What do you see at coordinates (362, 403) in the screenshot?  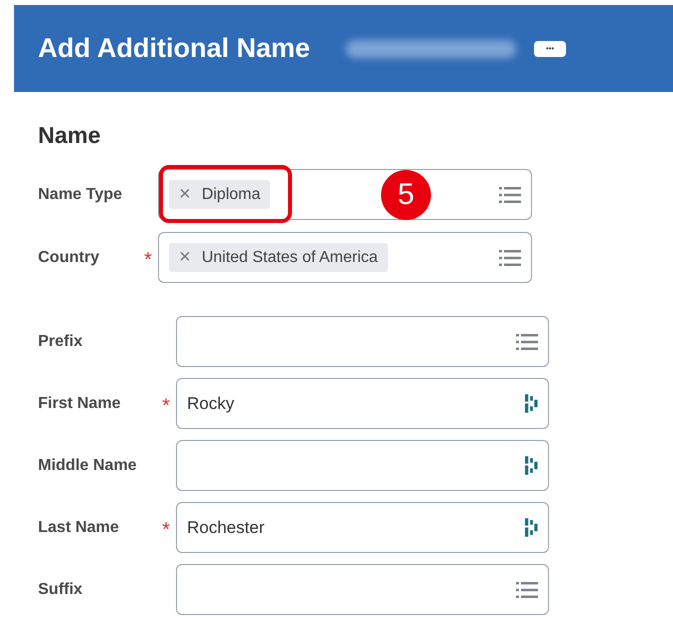 I see `input-field: Rocky` at bounding box center [362, 403].